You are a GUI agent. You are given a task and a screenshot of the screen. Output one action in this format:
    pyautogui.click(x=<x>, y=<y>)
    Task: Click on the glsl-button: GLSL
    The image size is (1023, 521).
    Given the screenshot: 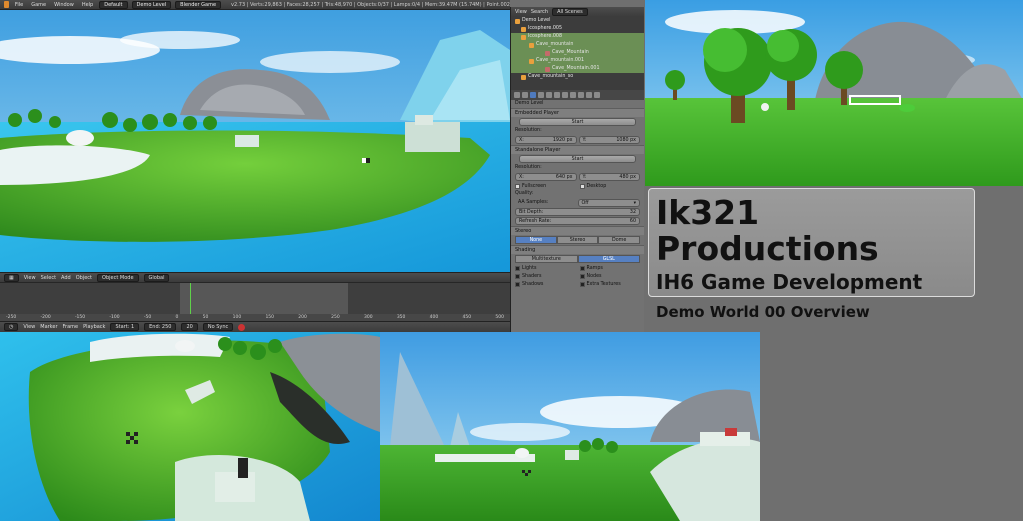 What is the action you would take?
    pyautogui.click(x=608, y=259)
    